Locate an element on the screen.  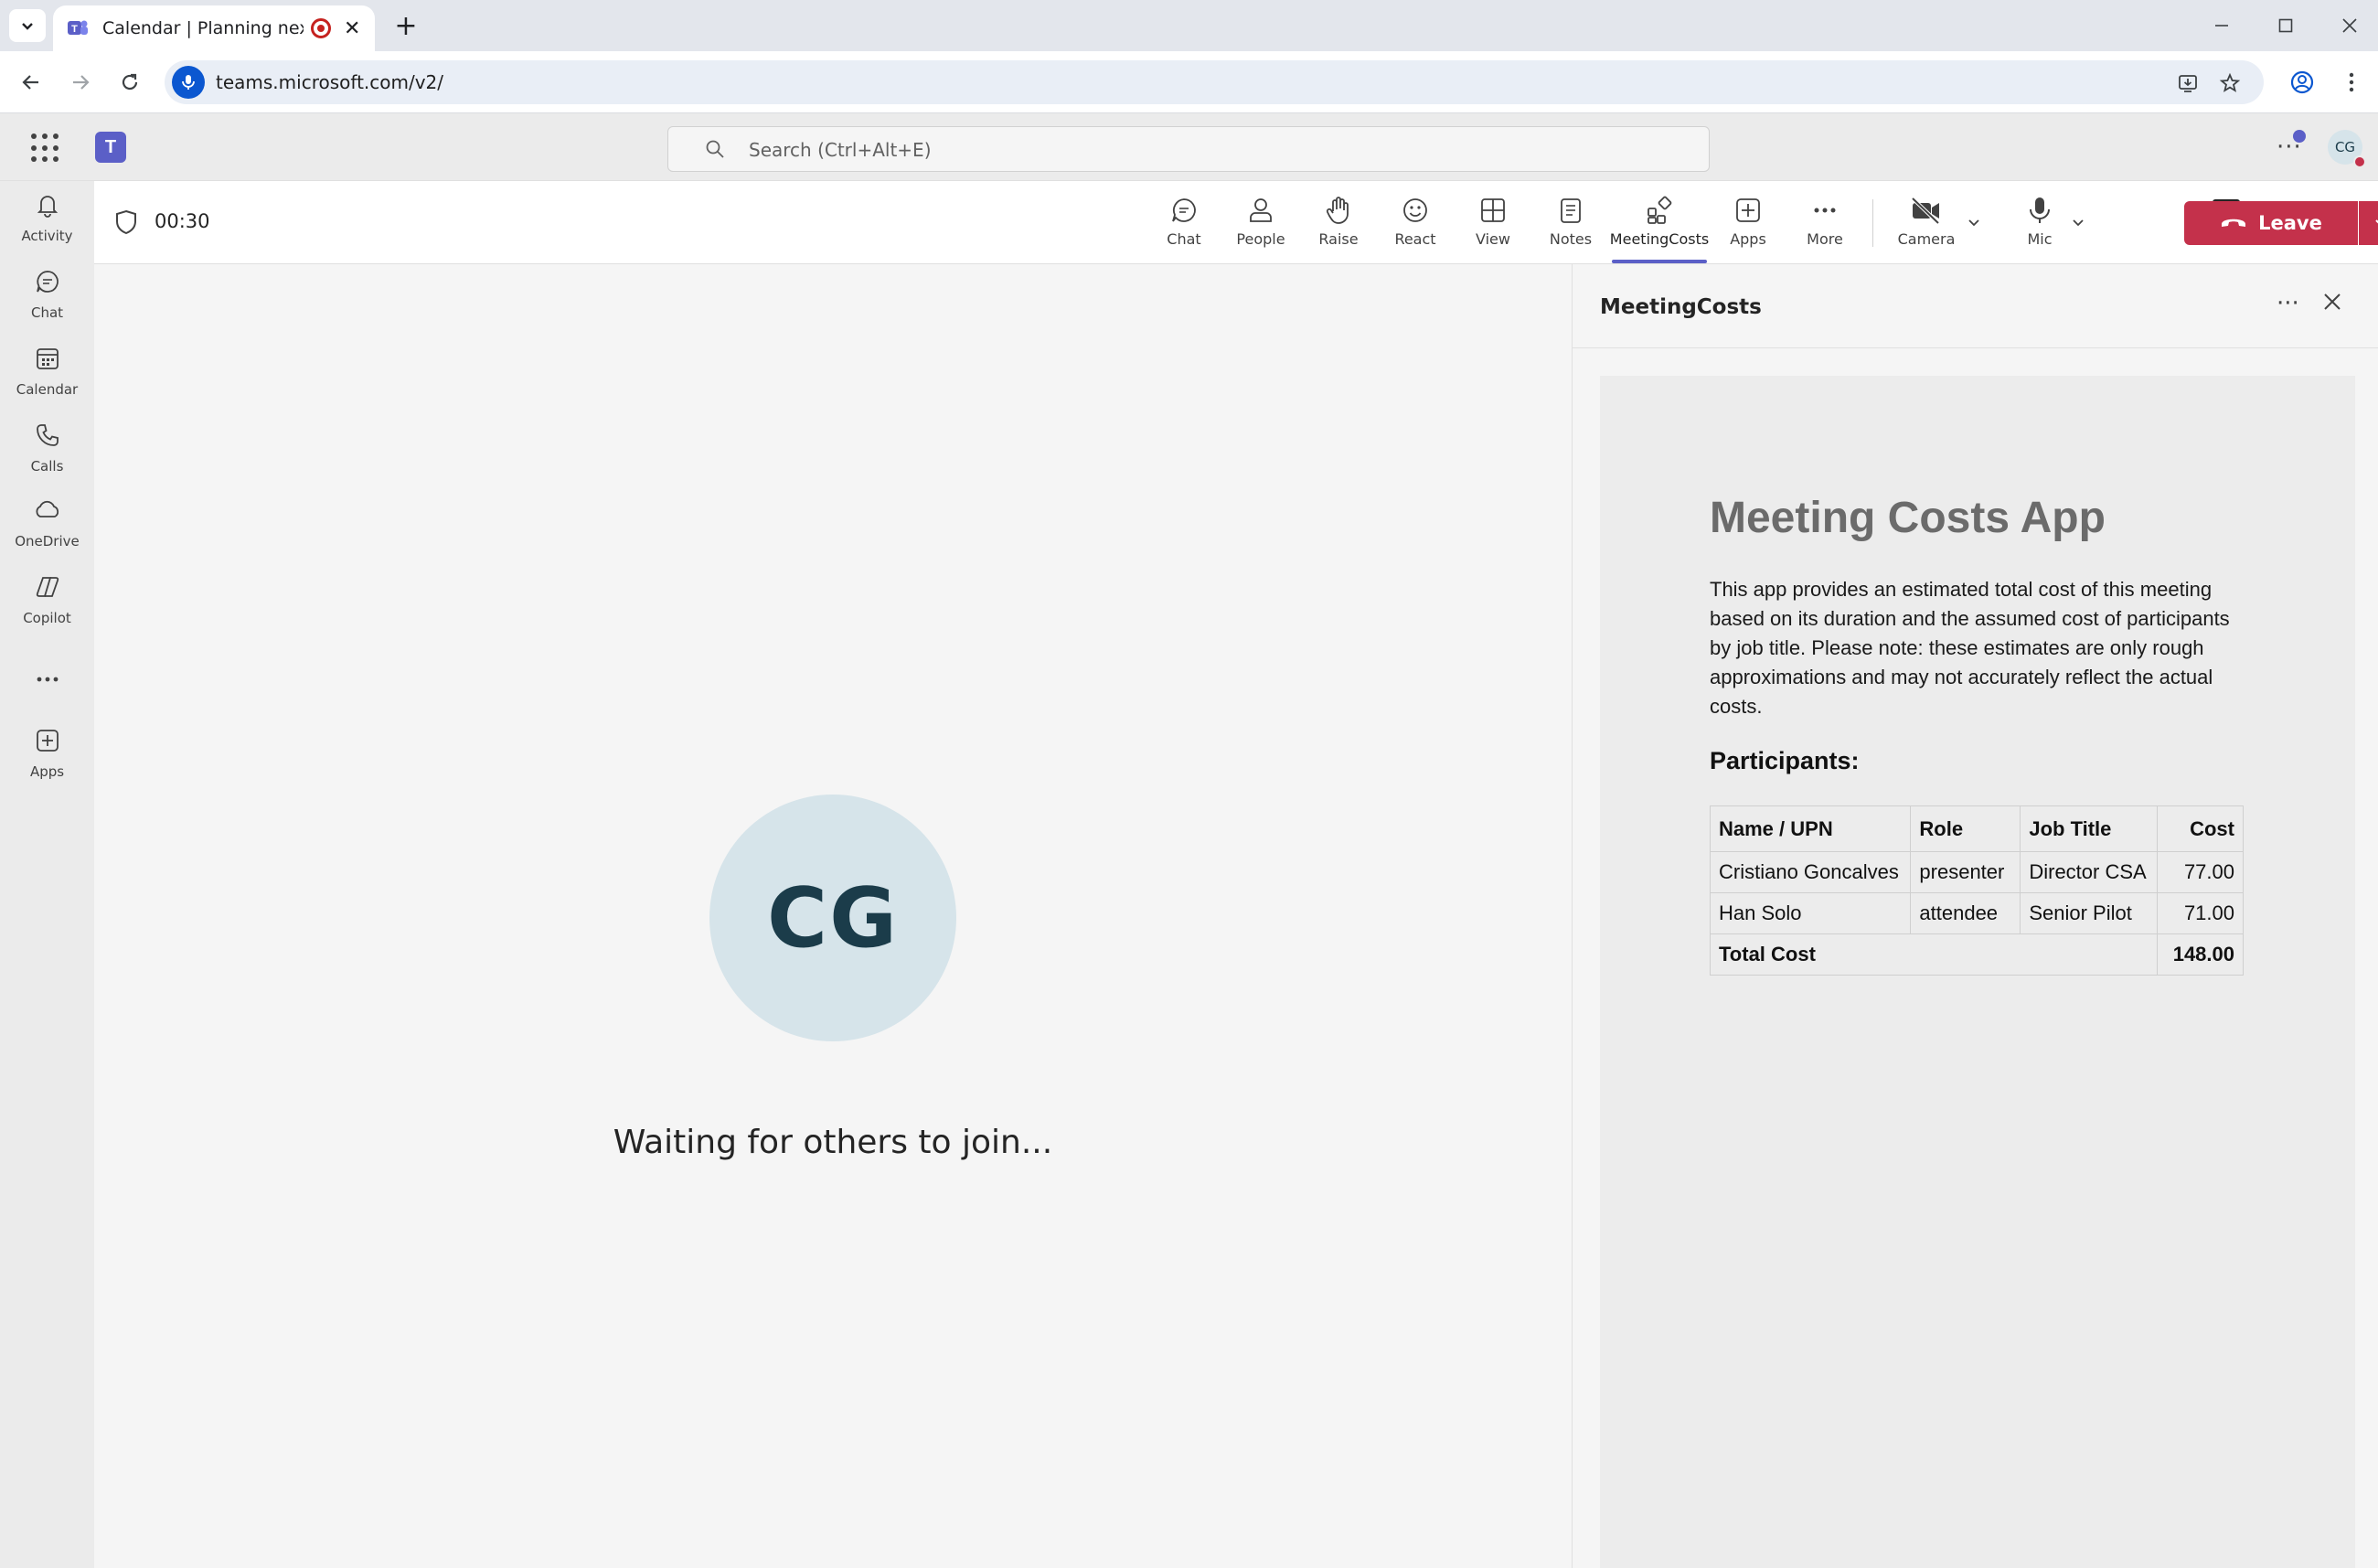
mic-button: Mic is located at coordinates (2039, 224).